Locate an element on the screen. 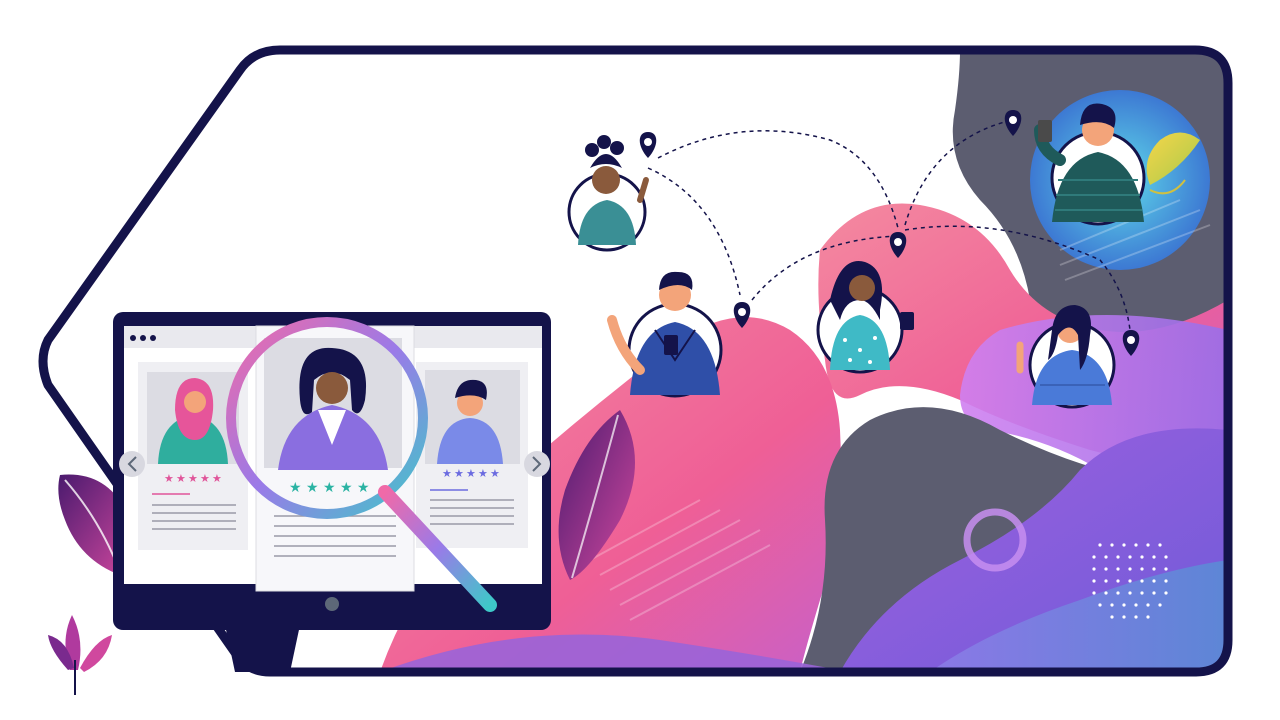 The image size is (1280, 720). carousel-prev-button is located at coordinates (132, 464).